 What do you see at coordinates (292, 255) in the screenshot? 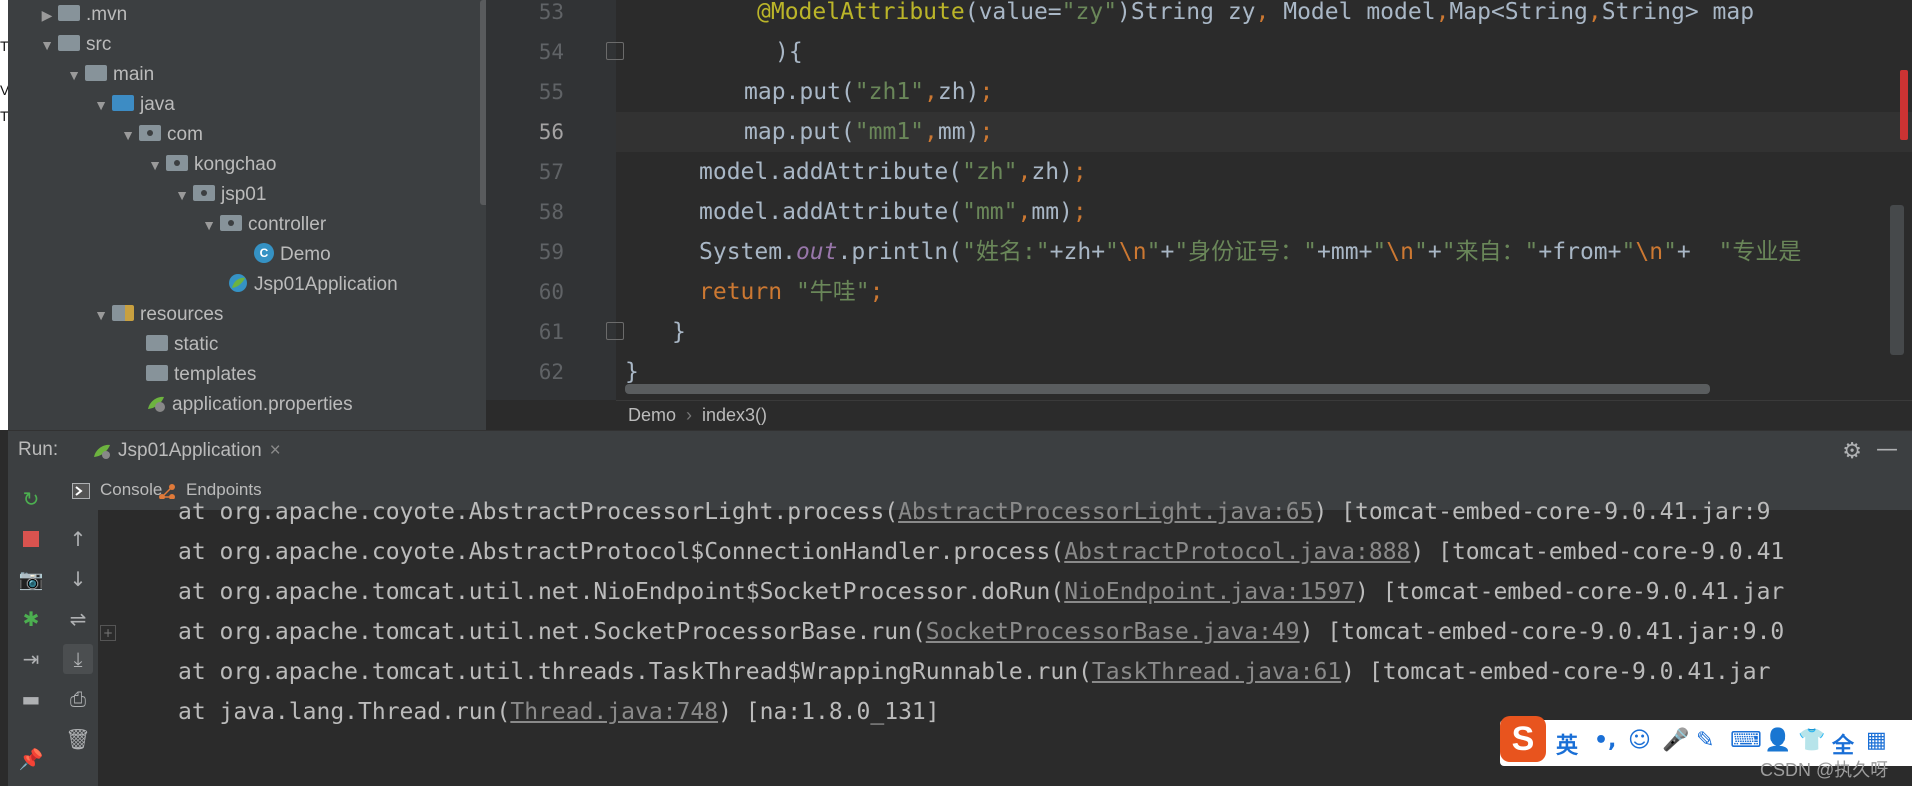
I see `tree-item-demo: C Demo` at bounding box center [292, 255].